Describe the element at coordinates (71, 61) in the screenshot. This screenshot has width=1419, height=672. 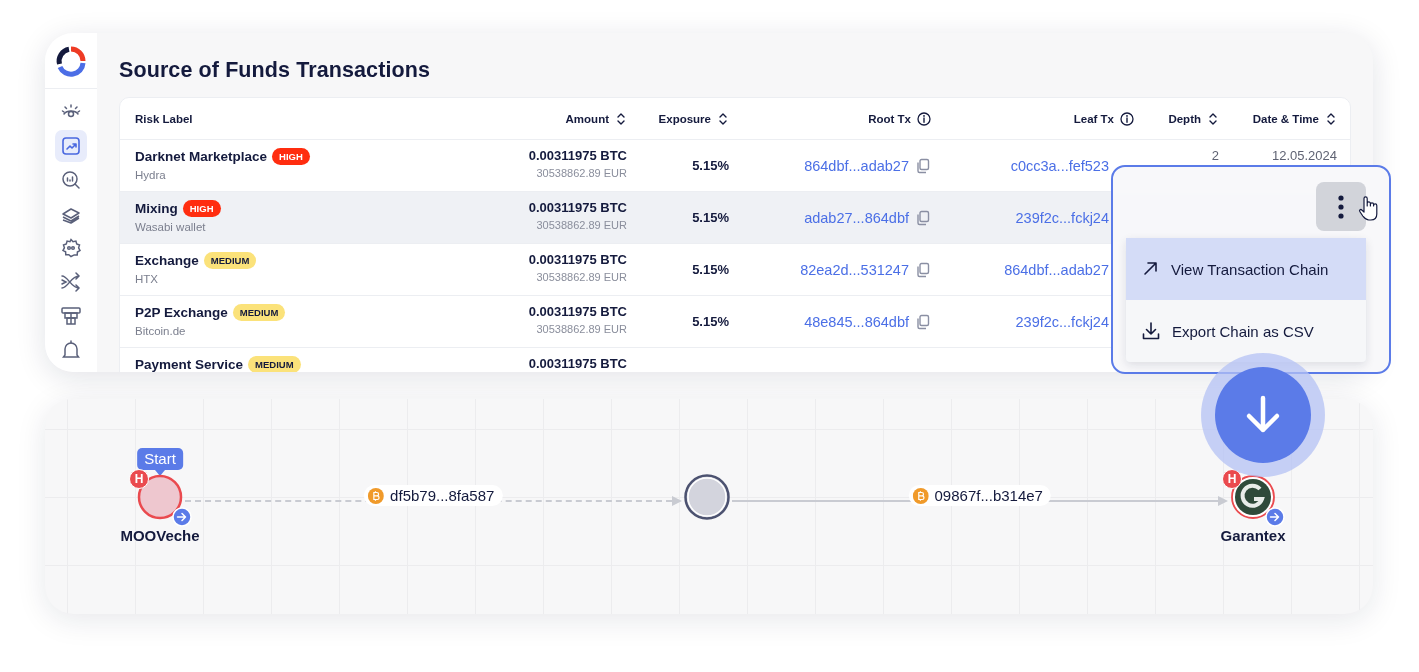
I see `logo-icon` at that location.